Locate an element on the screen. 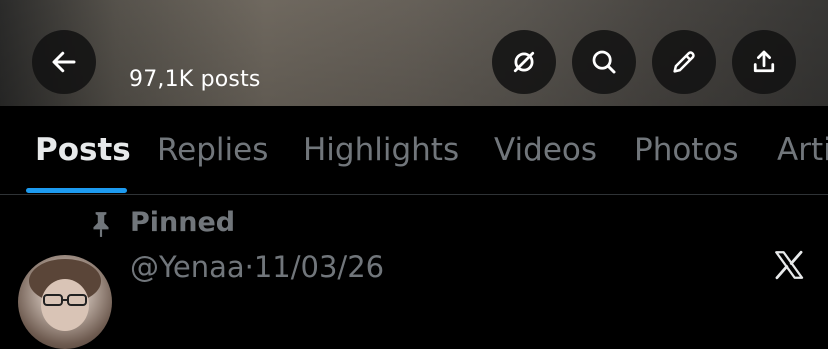 The height and width of the screenshot is (349, 828). search-icon is located at coordinates (604, 62).